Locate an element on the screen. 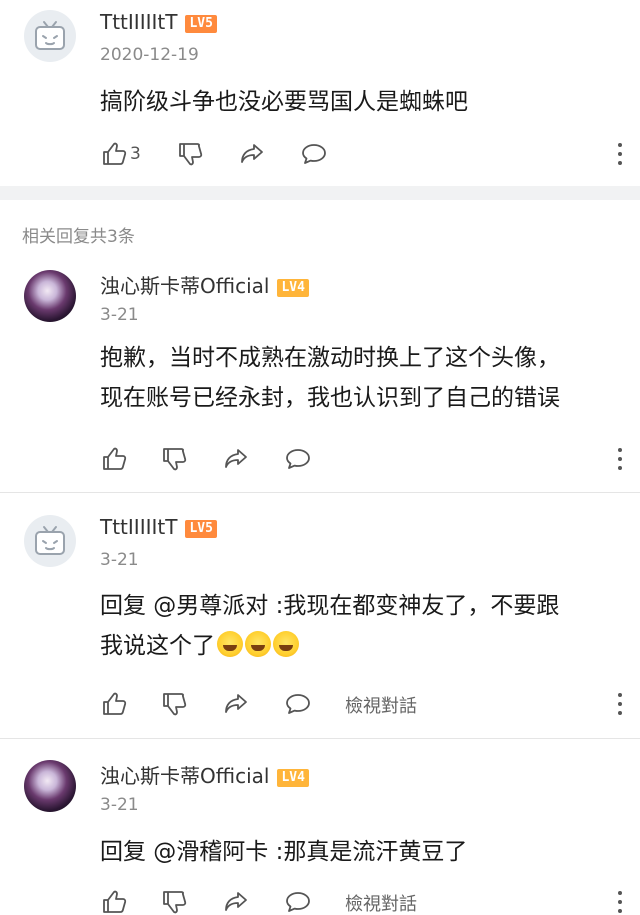 The image size is (640, 915). comment-text: 回复 @男尊派对 :我现在都变神友了，不要跟 我说这个了 is located at coordinates (360, 626).